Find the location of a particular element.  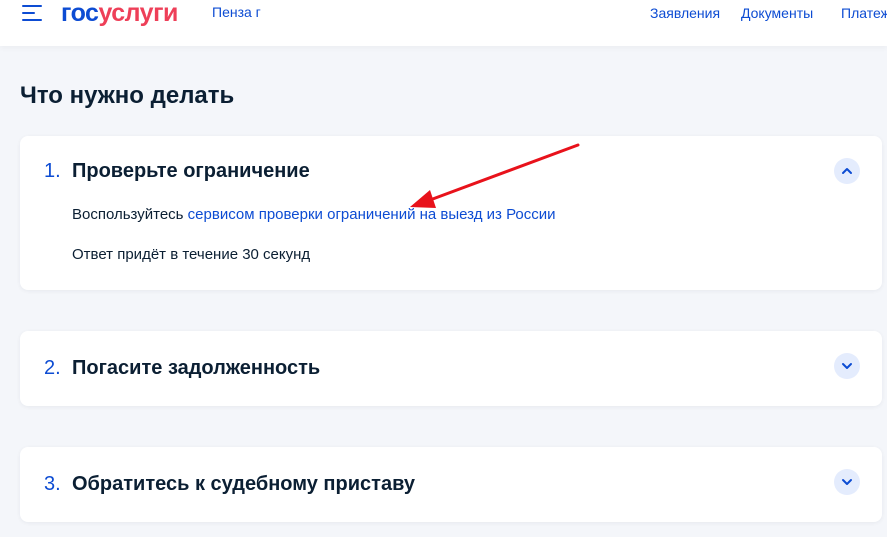

step-card-3: 3. Обратитесь к судебному приставу is located at coordinates (451, 484).